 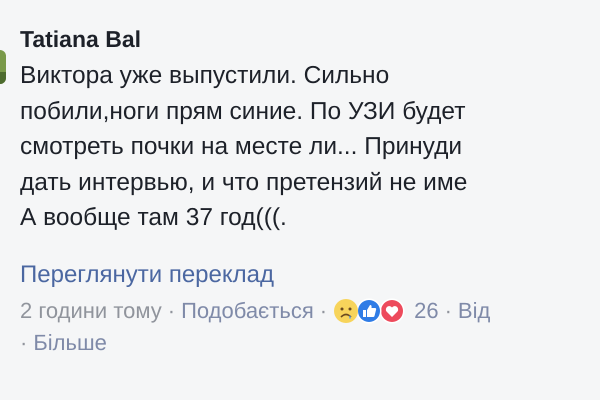 What do you see at coordinates (247, 311) in the screenshot?
I see `like-link: Подобається` at bounding box center [247, 311].